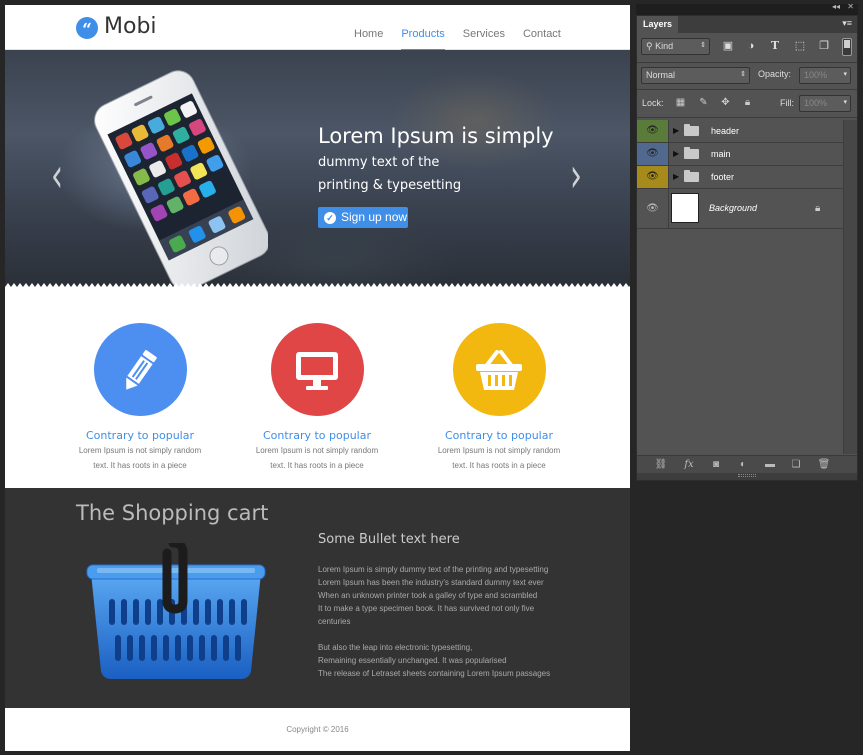  Describe the element at coordinates (576, 176) in the screenshot. I see `slider-next-arrow-icon: ›` at that location.